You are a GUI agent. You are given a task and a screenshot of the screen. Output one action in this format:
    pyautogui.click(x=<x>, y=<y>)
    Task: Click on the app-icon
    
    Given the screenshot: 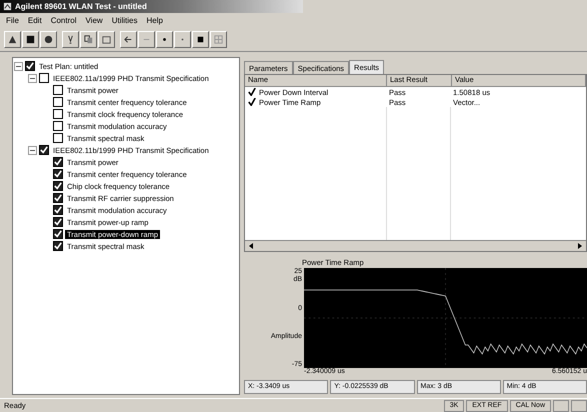 What is the action you would take?
    pyautogui.click(x=7, y=6)
    